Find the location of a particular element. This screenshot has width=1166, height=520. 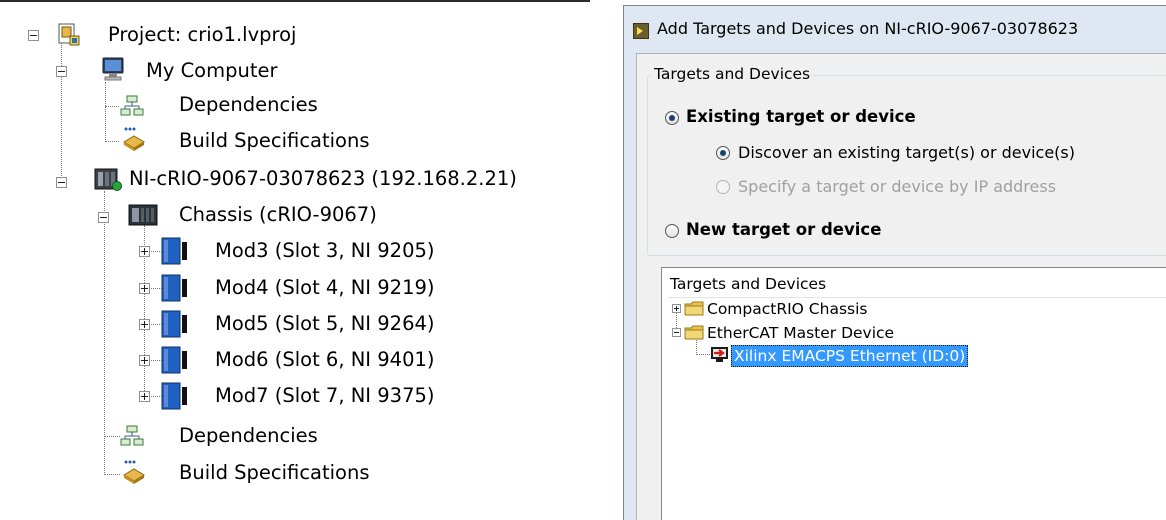

list-column-header: Targets and Devices is located at coordinates (748, 284).